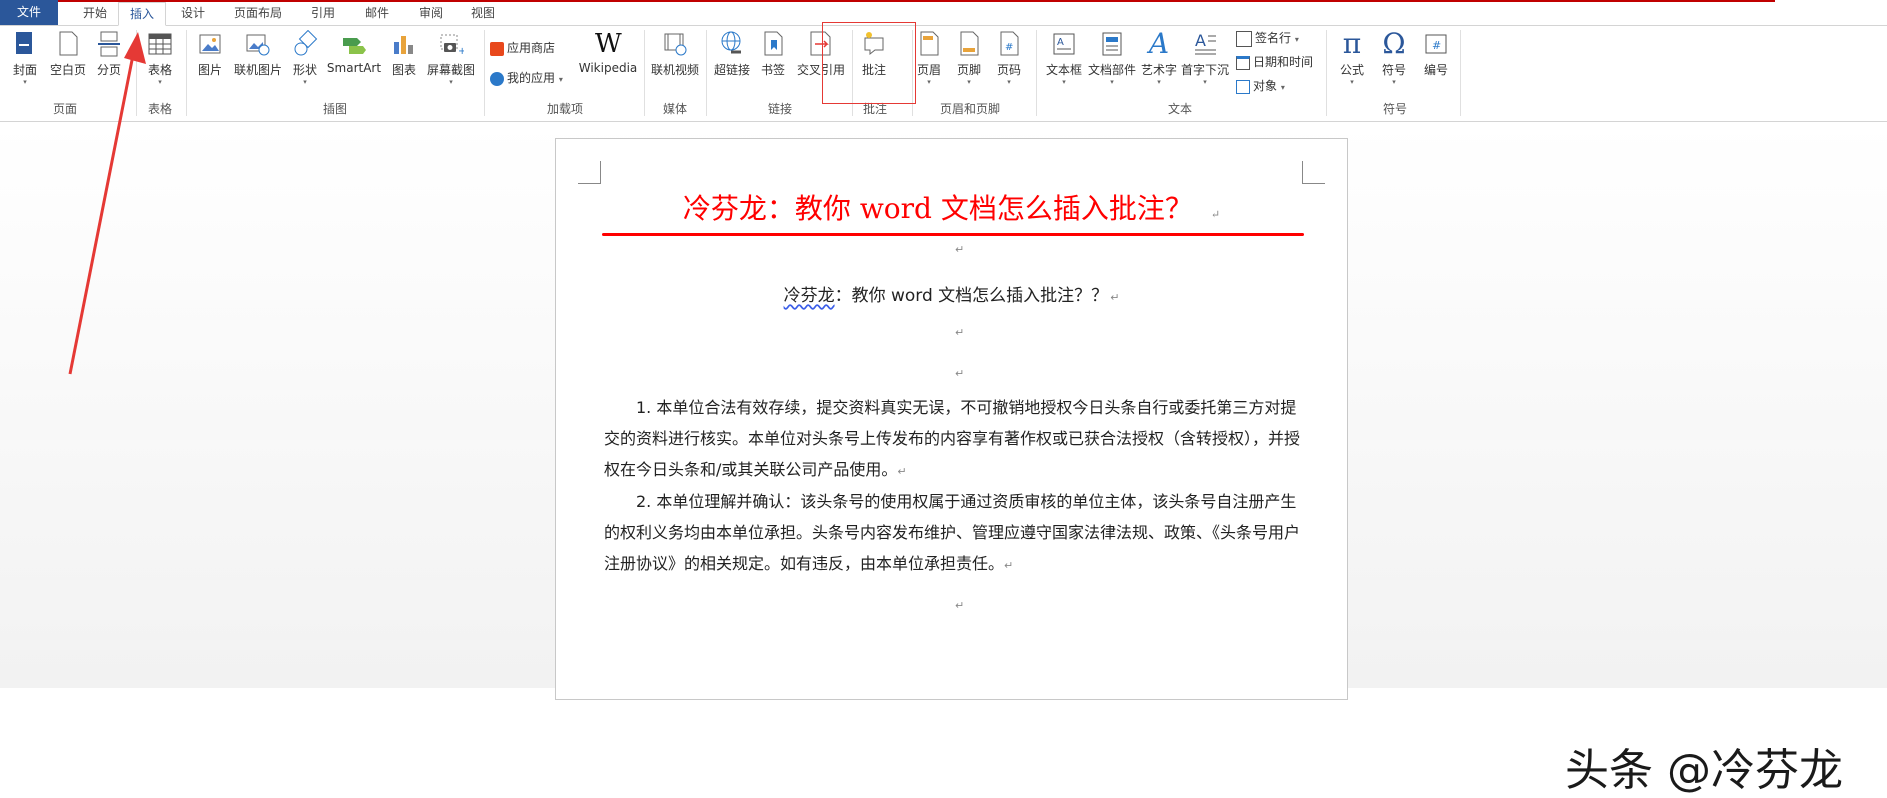 Image resolution: width=1887 pixels, height=798 pixels. I want to click on picture-icon, so click(210, 44).